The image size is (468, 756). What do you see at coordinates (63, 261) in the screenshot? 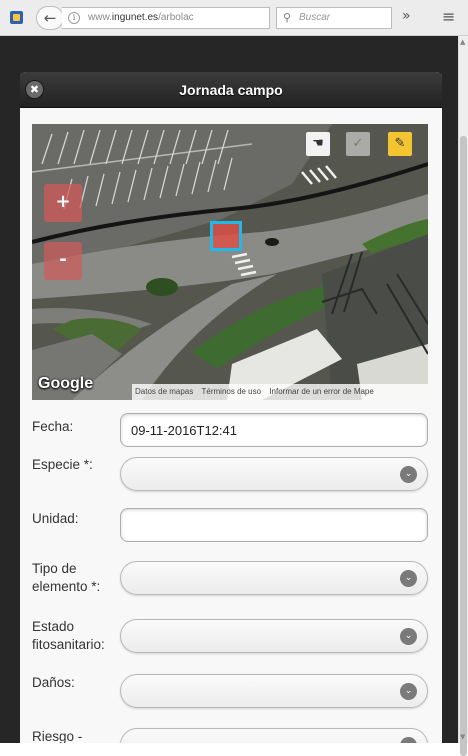
I see `zoom-out-button: -` at bounding box center [63, 261].